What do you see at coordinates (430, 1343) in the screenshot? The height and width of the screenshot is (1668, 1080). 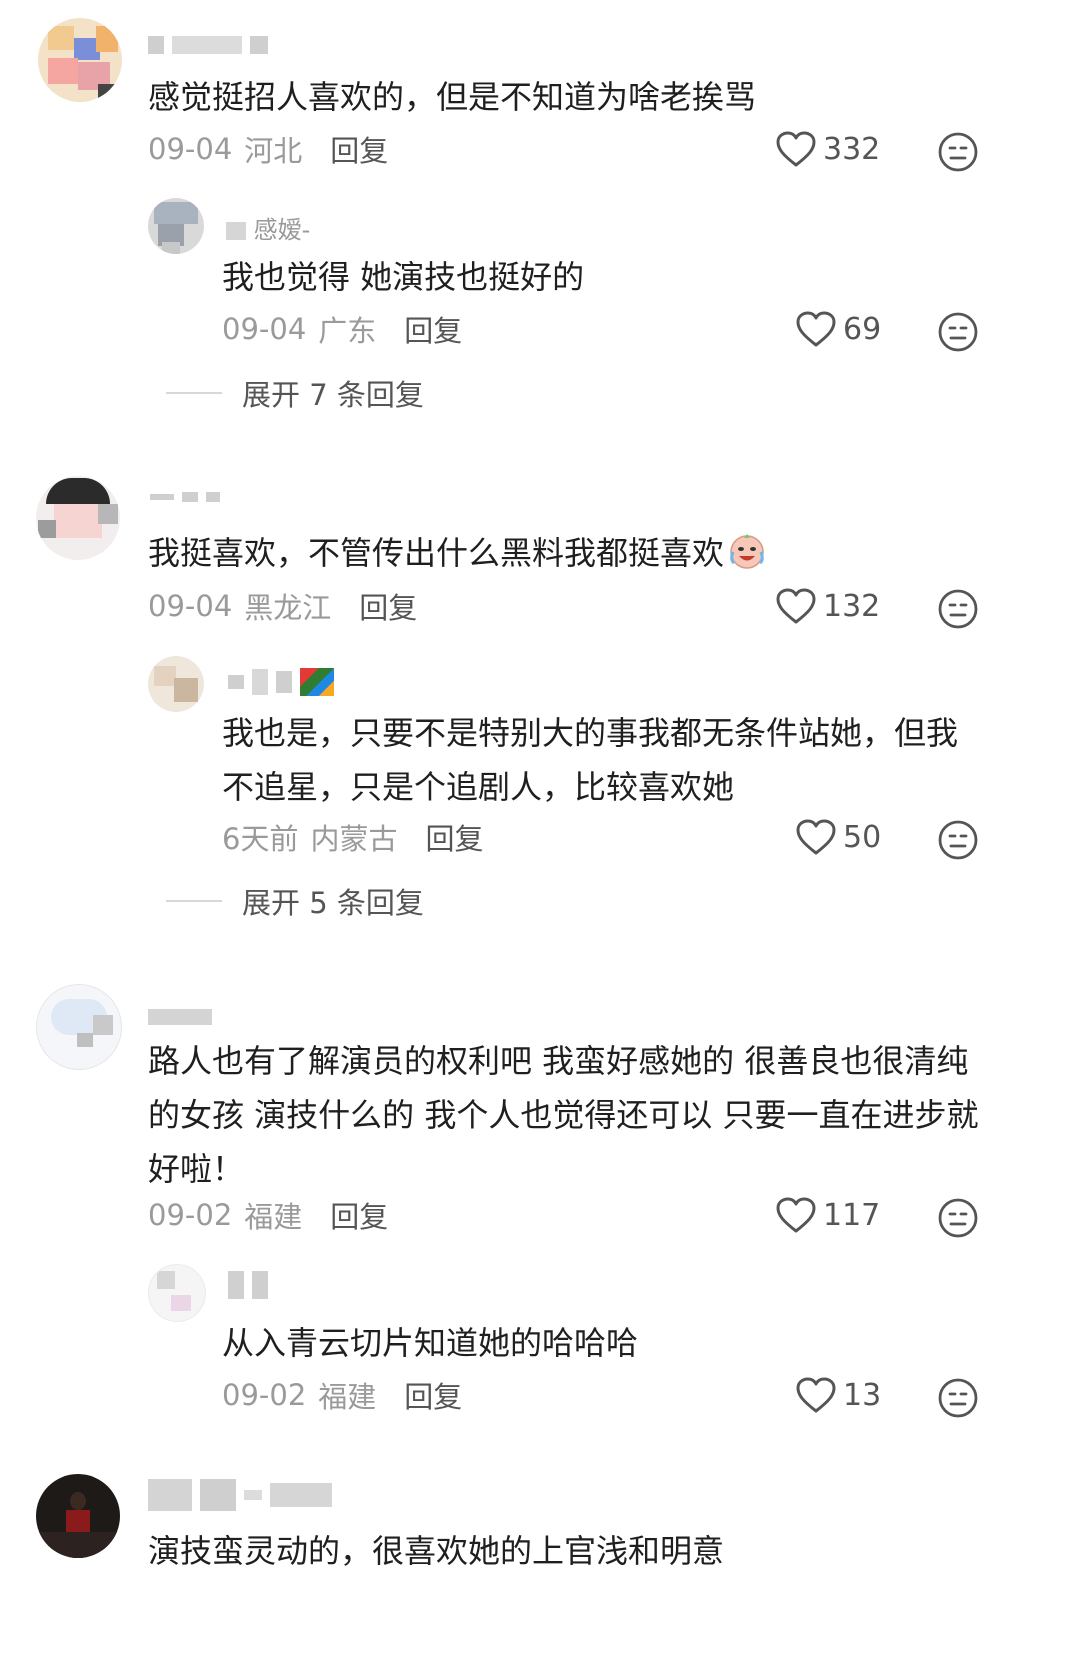 I see `reply-text: 从入青云切片知道她的哈哈哈` at bounding box center [430, 1343].